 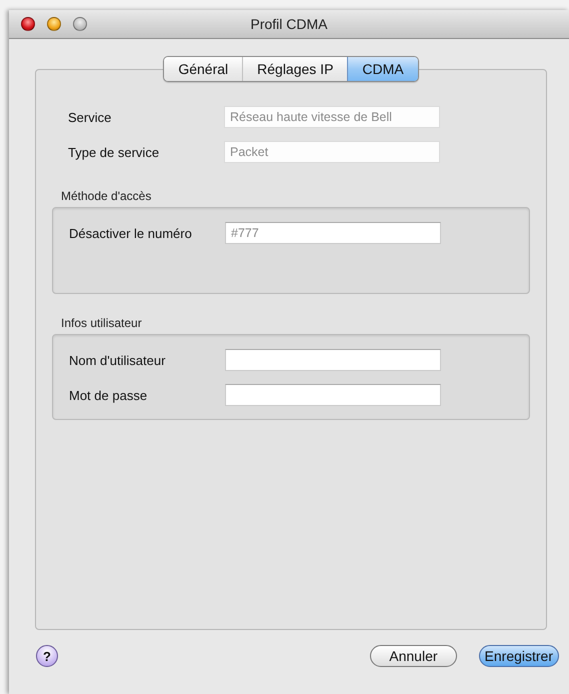 I want to click on tab: CDMA, so click(x=382, y=69).